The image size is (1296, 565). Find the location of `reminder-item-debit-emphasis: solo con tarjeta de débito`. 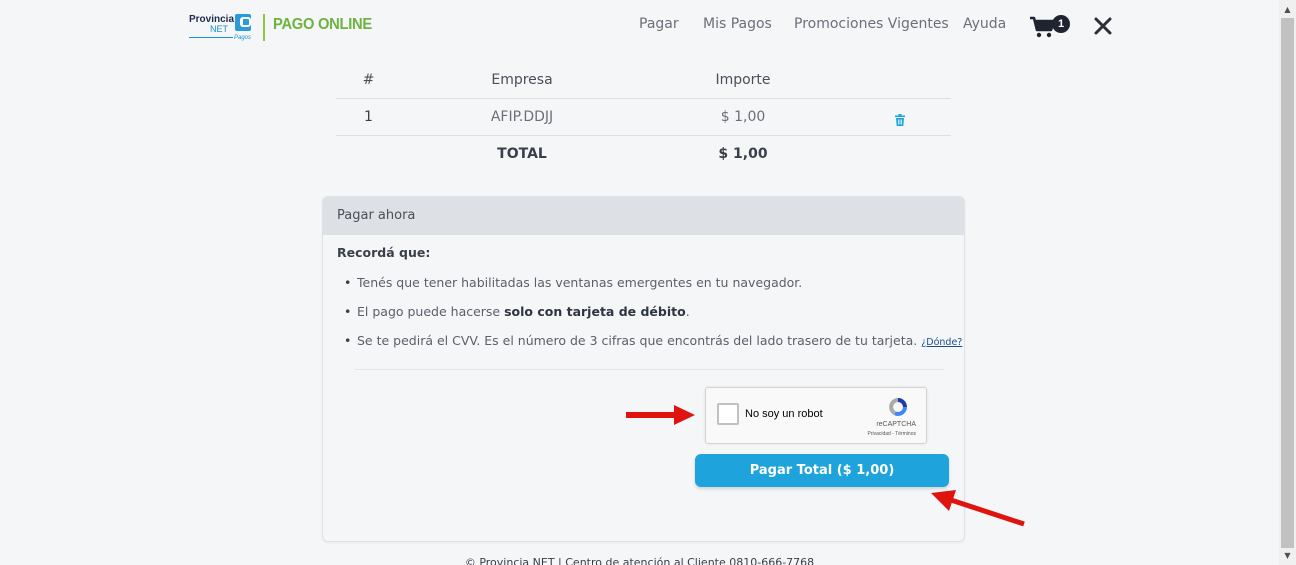

reminder-item-debit-emphasis: solo con tarjeta de débito is located at coordinates (595, 311).